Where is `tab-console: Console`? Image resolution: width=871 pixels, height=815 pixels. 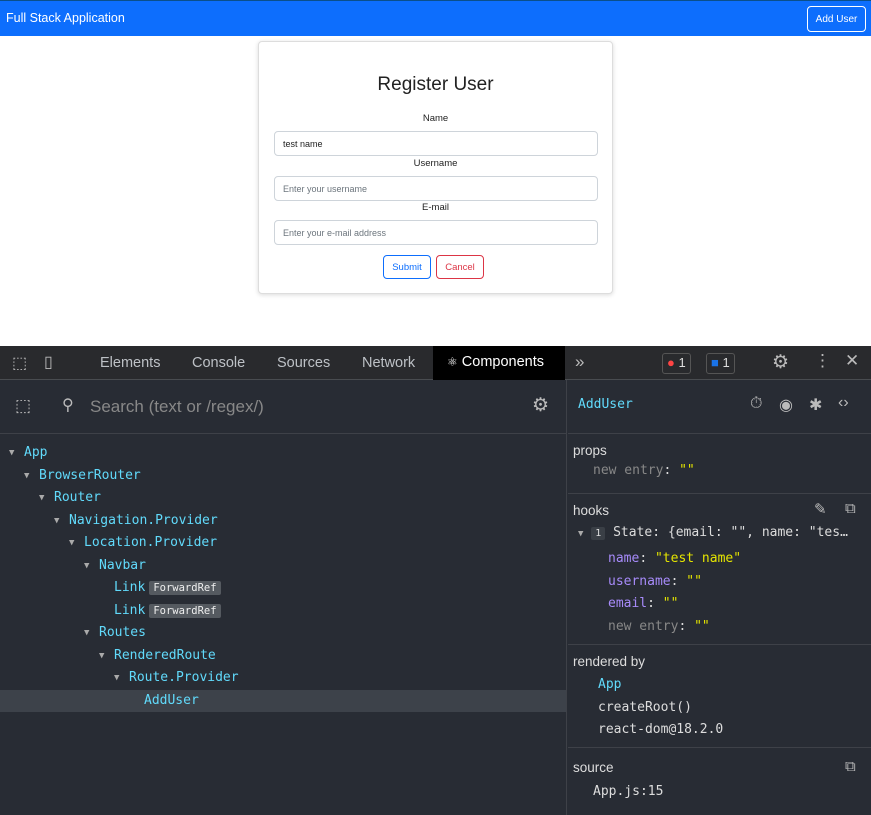 tab-console: Console is located at coordinates (218, 363).